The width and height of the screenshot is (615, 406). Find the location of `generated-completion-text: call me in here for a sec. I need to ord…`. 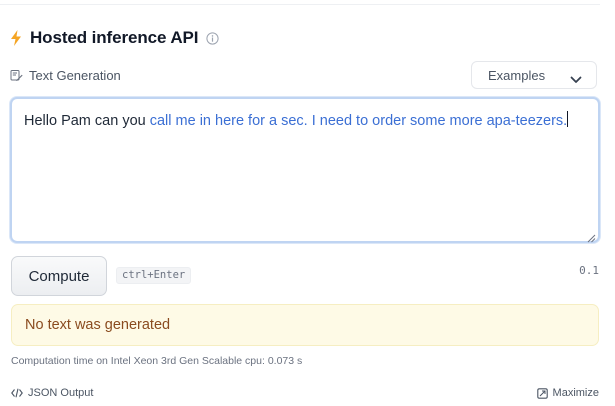

generated-completion-text: call me in here for a sec. I need to ord… is located at coordinates (358, 121).